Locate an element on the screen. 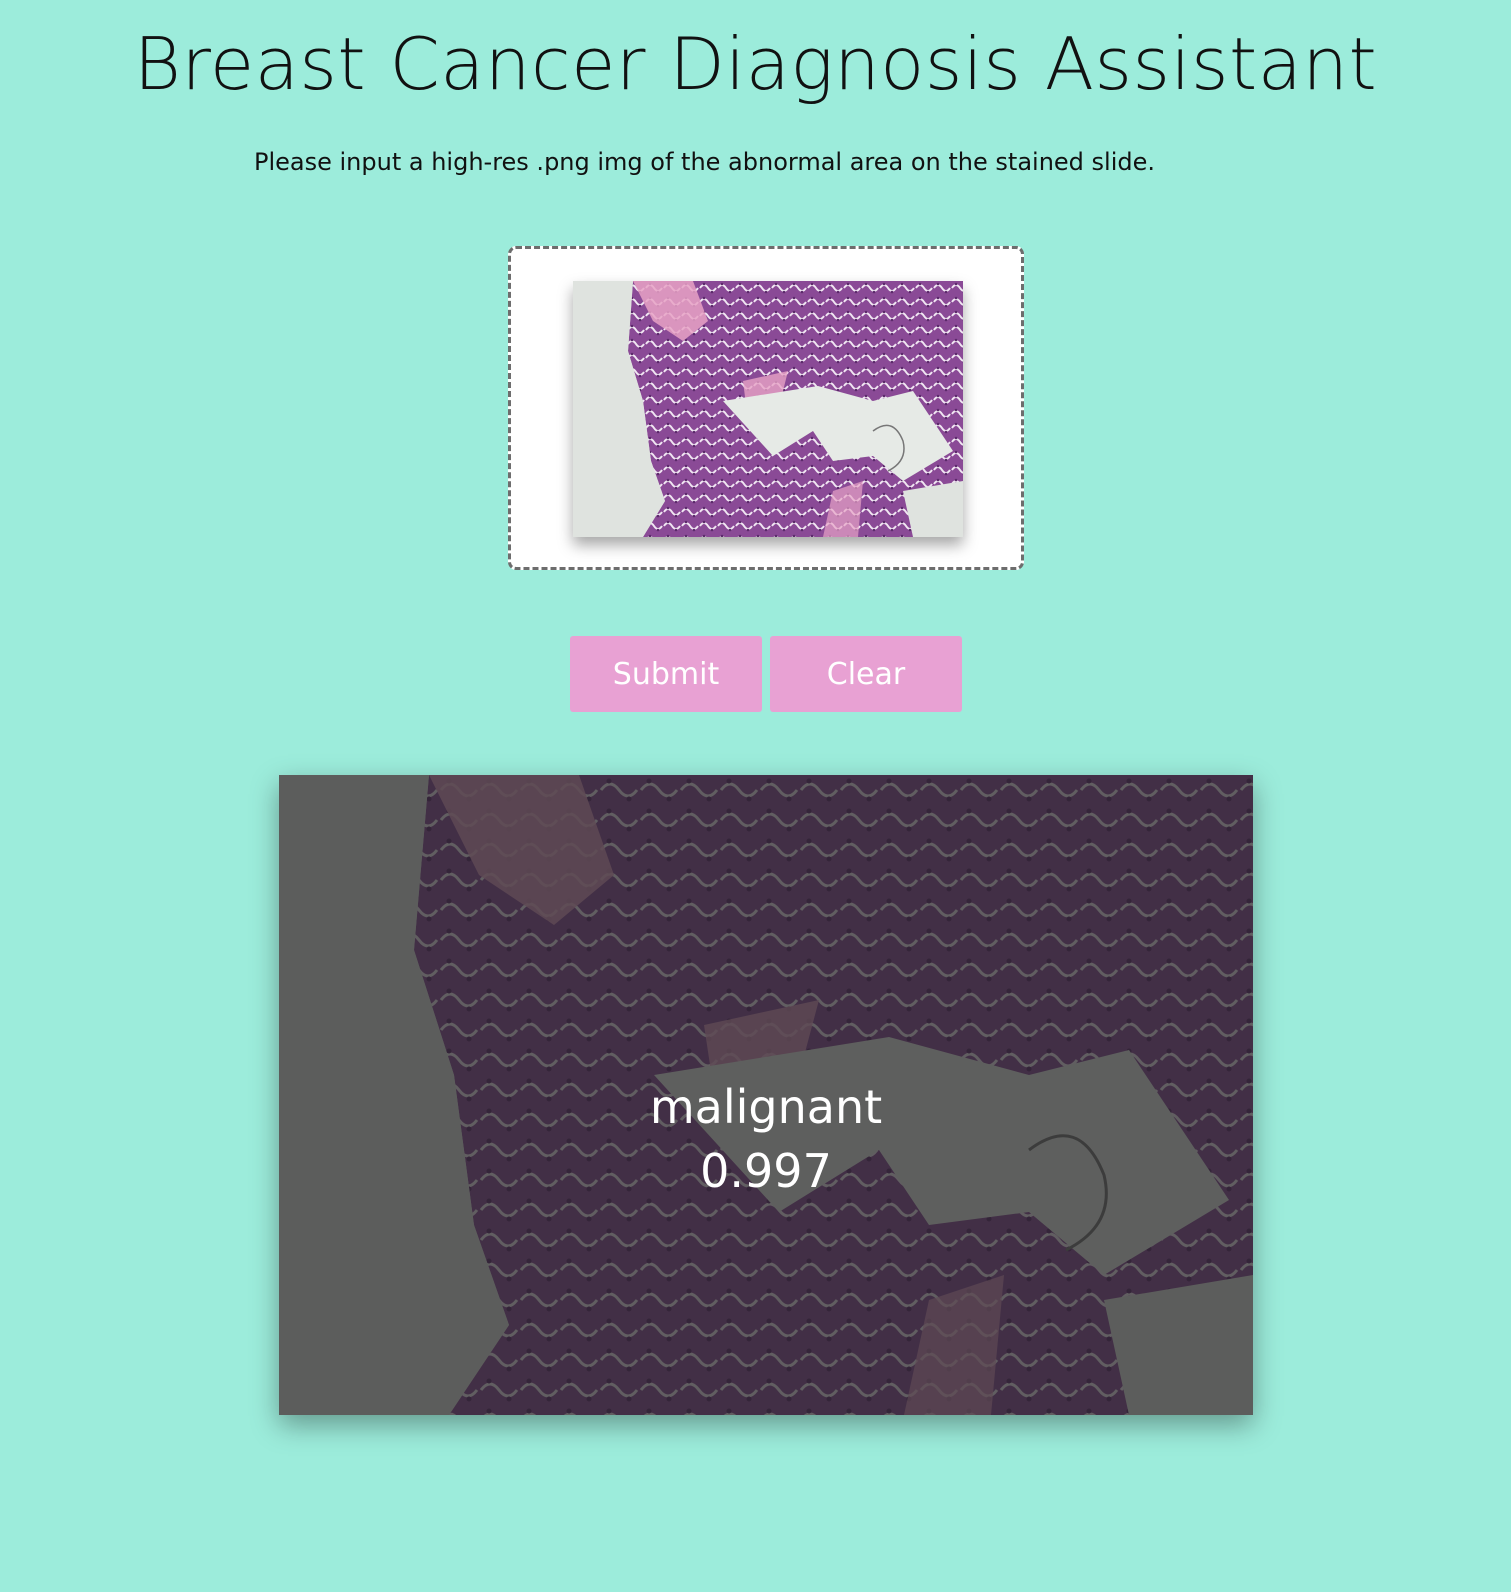  uploaded-image-preview is located at coordinates (768, 409).